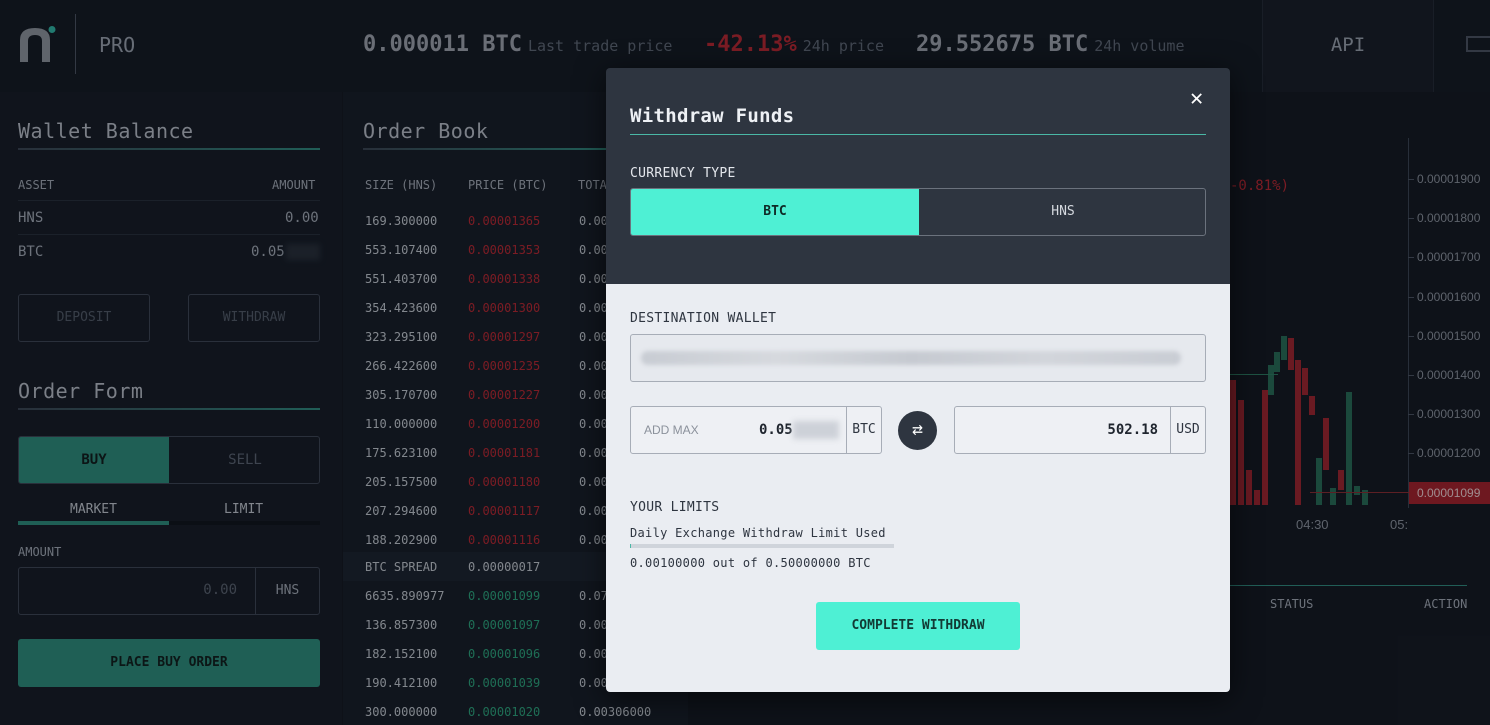 The image size is (1490, 725). I want to click on currency-hns-option: HNS, so click(1062, 212).